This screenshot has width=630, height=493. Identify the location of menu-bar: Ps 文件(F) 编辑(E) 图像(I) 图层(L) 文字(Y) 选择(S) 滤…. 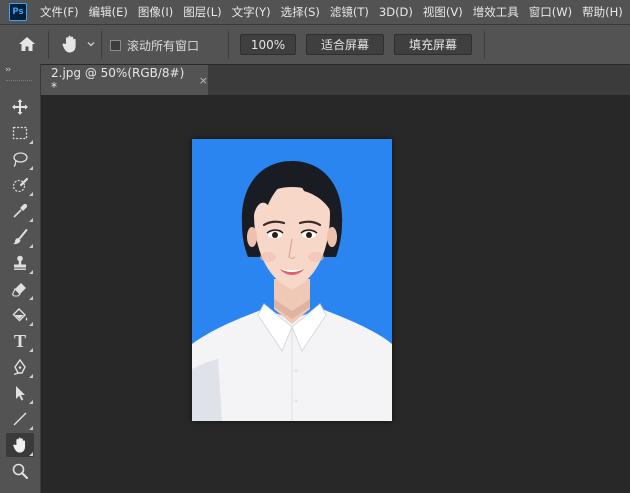
(315, 12).